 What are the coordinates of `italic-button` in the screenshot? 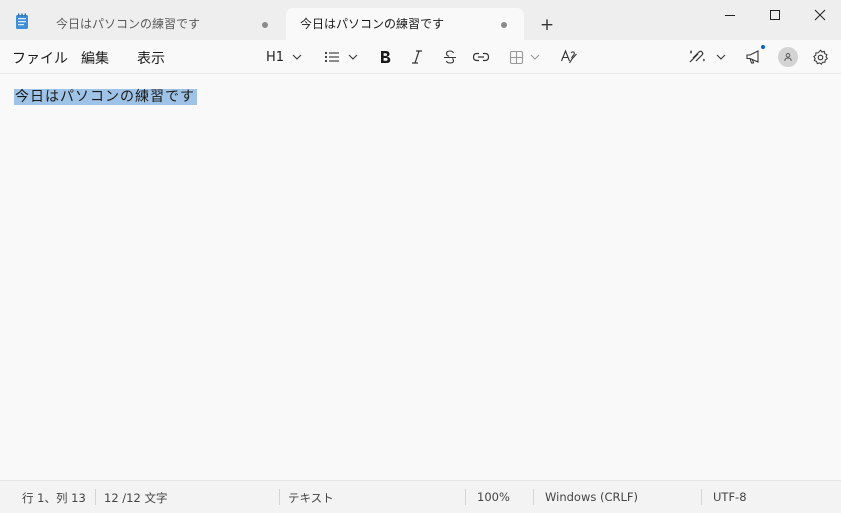 It's located at (417, 57).